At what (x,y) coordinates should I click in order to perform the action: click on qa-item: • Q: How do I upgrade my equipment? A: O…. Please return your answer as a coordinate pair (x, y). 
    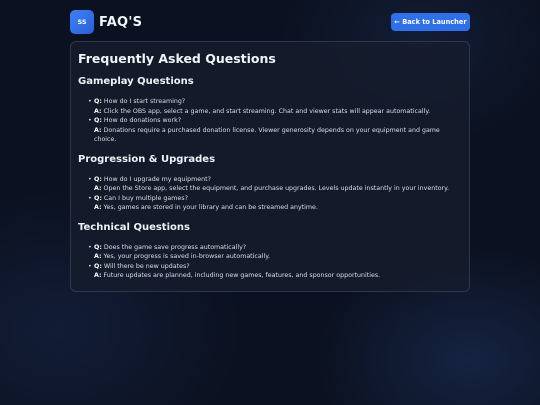
    Looking at the image, I should click on (275, 184).